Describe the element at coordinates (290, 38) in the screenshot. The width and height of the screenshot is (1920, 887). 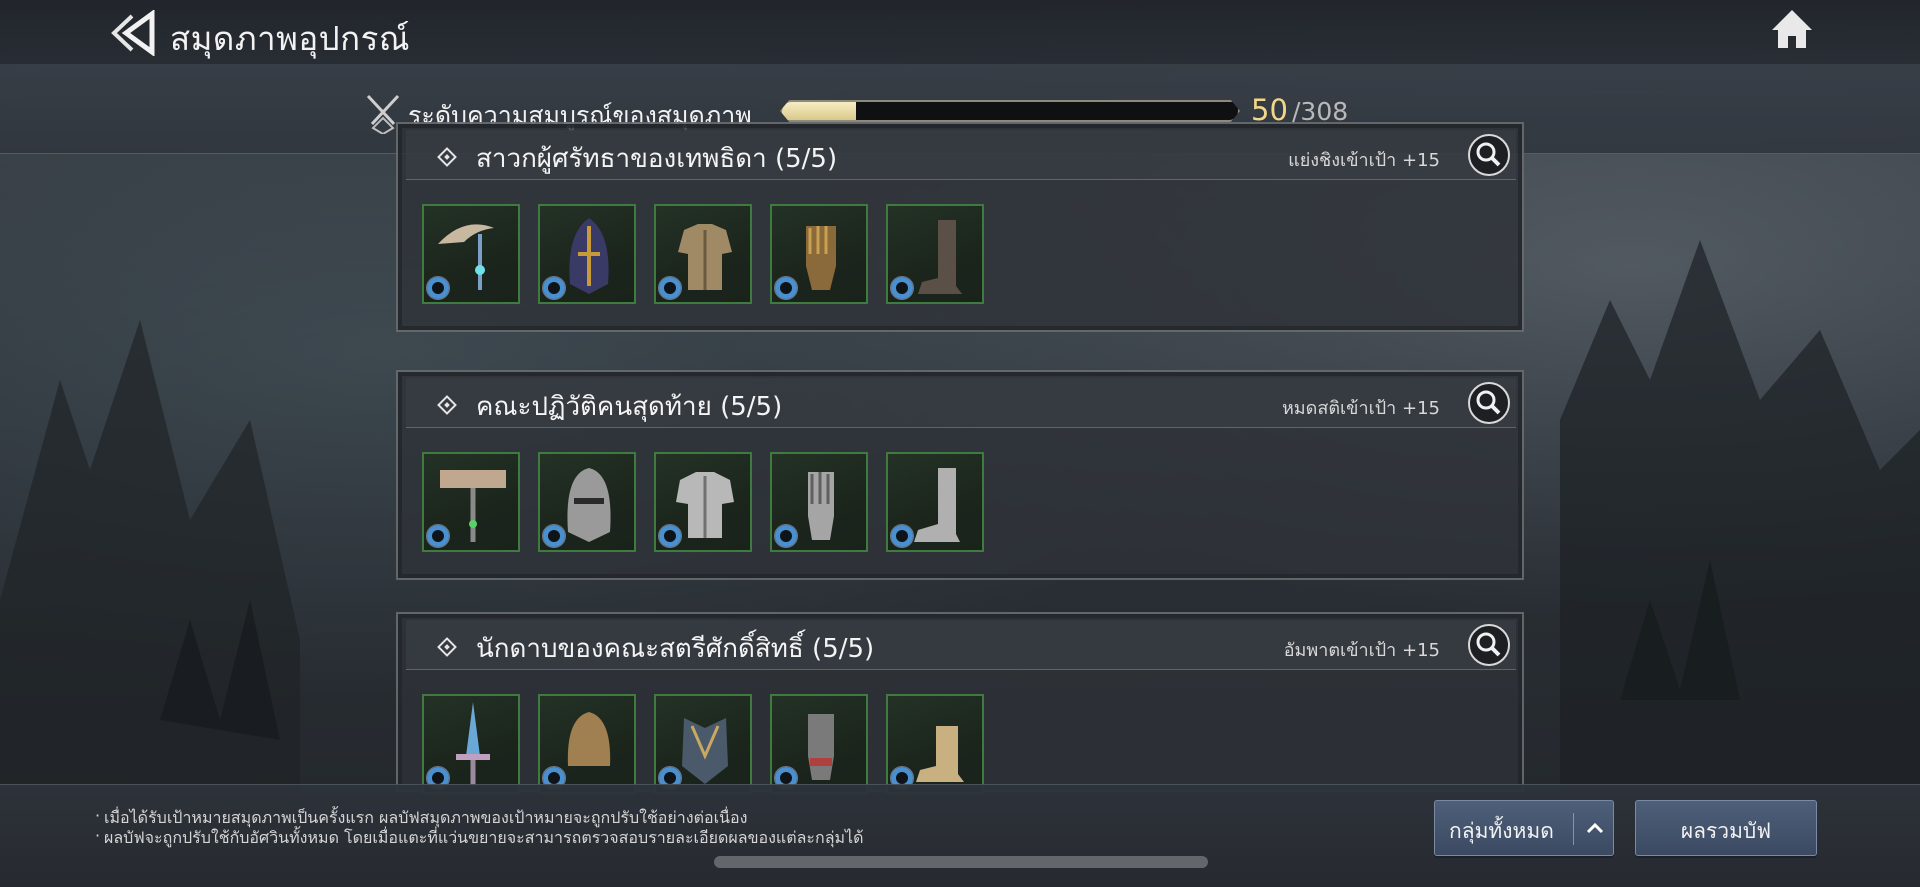
I see `page-title: สมุดภาพอุปกรณ์` at that location.